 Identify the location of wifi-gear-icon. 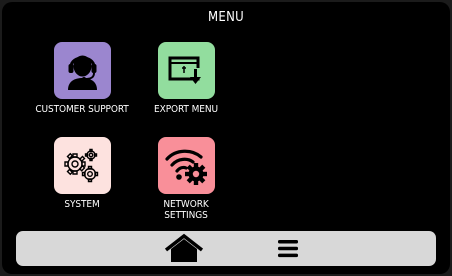
(186, 167).